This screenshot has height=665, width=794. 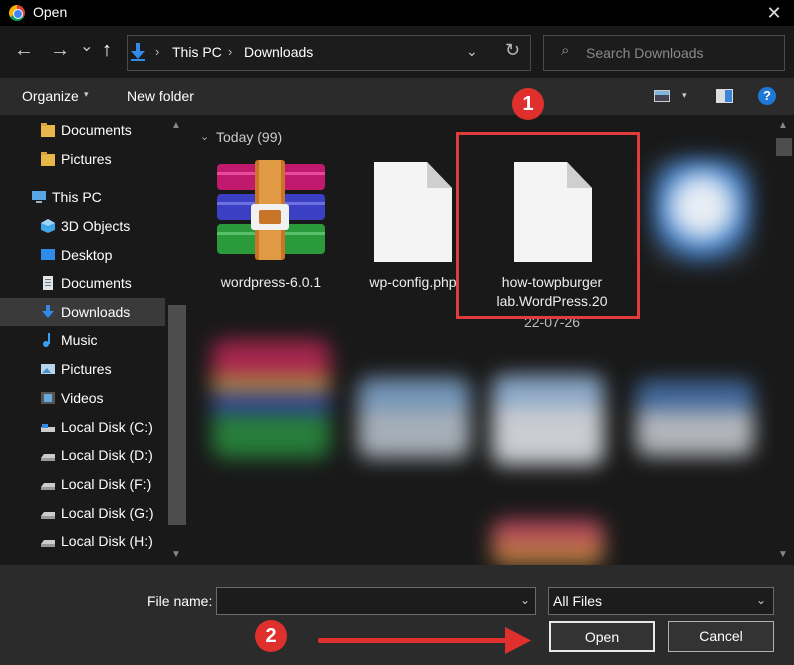 What do you see at coordinates (87, 255) in the screenshot?
I see `sidebar-item-label: Desktop` at bounding box center [87, 255].